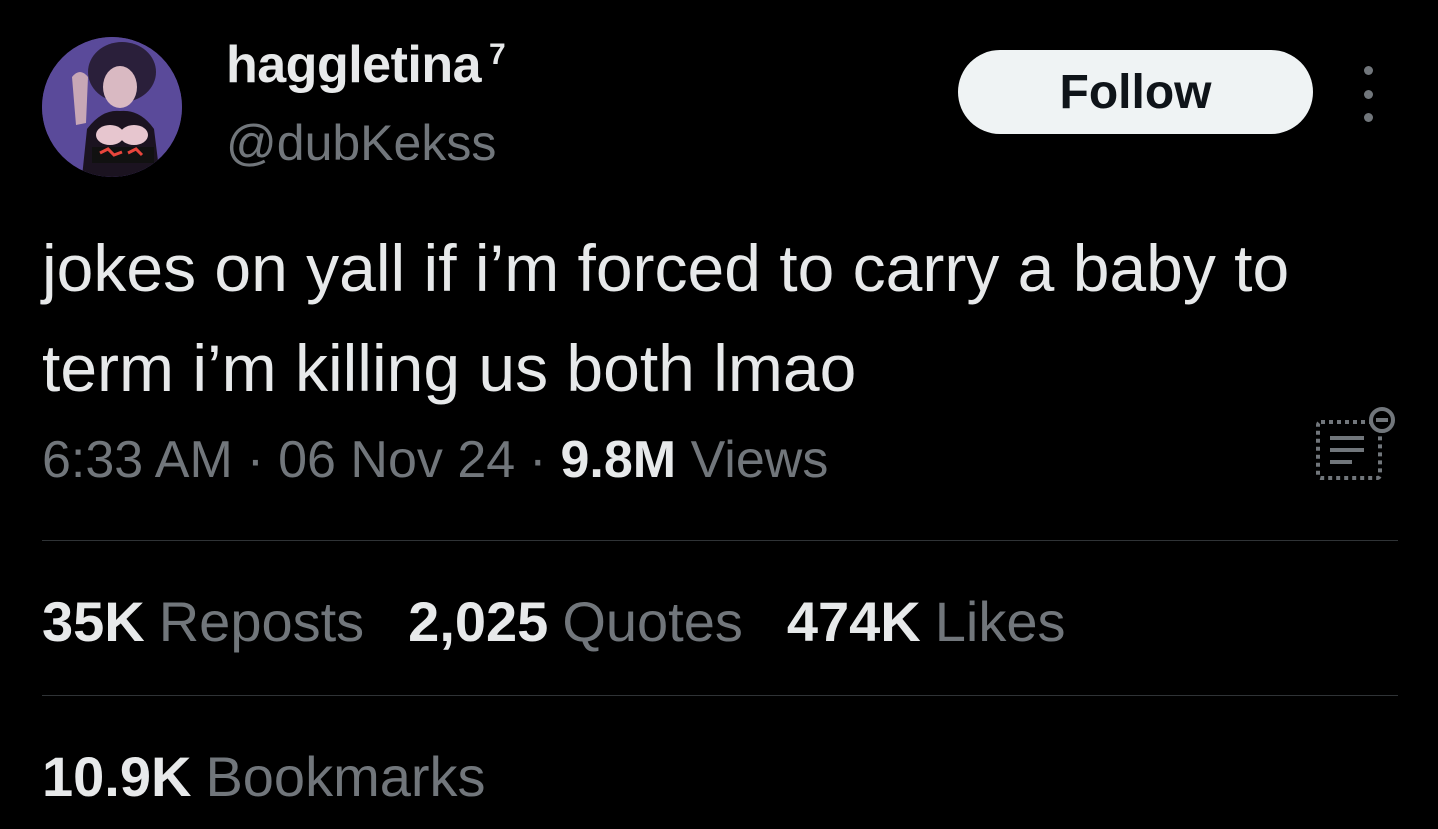 This screenshot has height=829, width=1438. I want to click on display-name: haggletina, so click(354, 65).